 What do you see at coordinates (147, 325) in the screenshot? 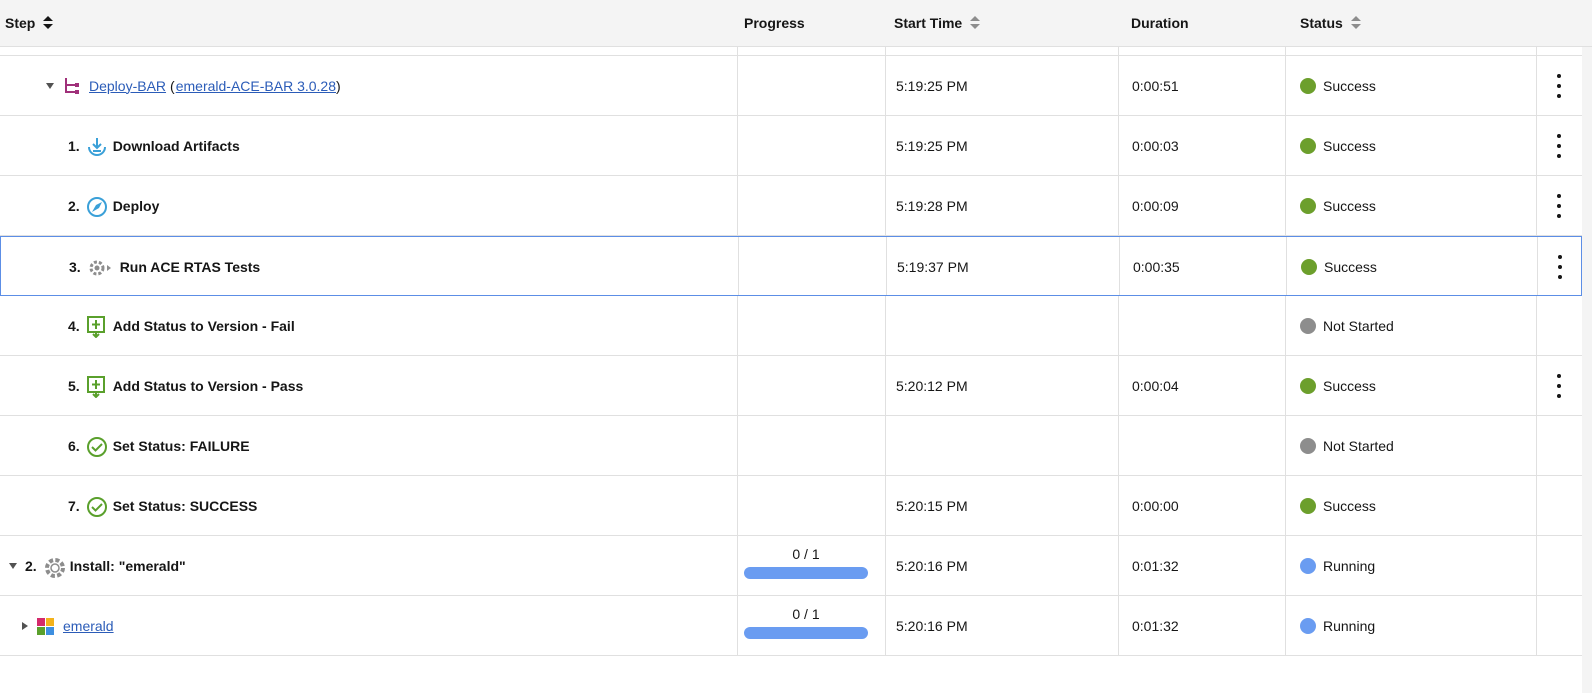
I see `step-cell: 4. Add Status to Version - Fail` at bounding box center [147, 325].